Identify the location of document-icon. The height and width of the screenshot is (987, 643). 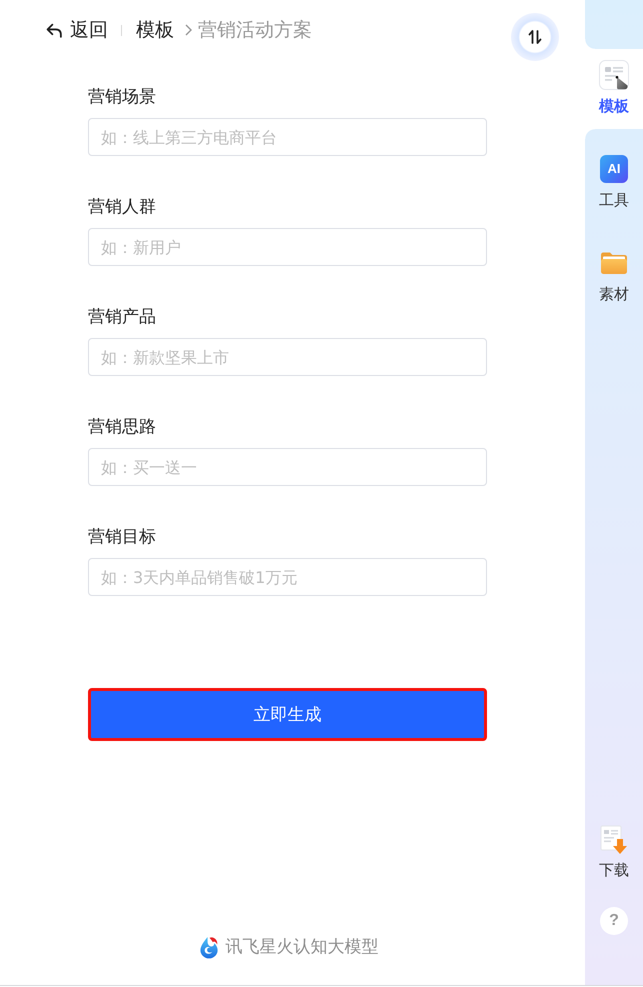
(614, 75).